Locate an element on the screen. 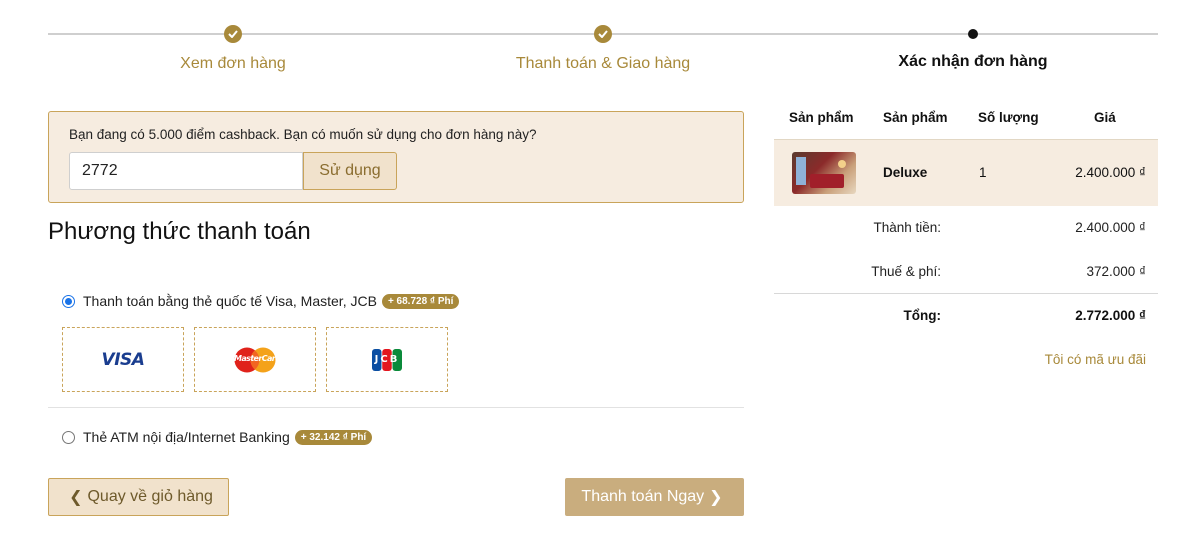 The width and height of the screenshot is (1204, 540). cashback-points-input: 2772 is located at coordinates (186, 171).